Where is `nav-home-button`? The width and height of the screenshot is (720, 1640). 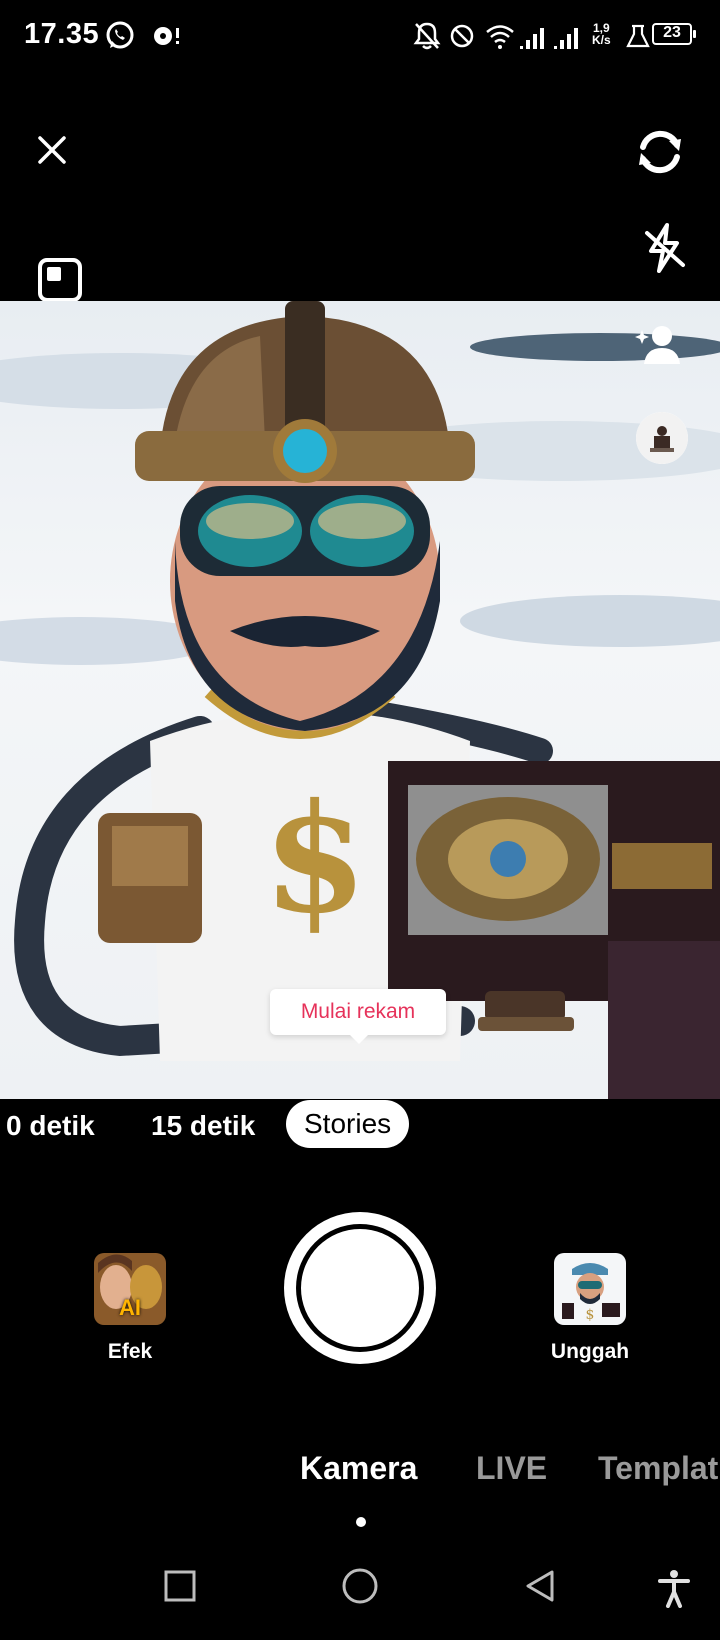
nav-home-button is located at coordinates (360, 1588).